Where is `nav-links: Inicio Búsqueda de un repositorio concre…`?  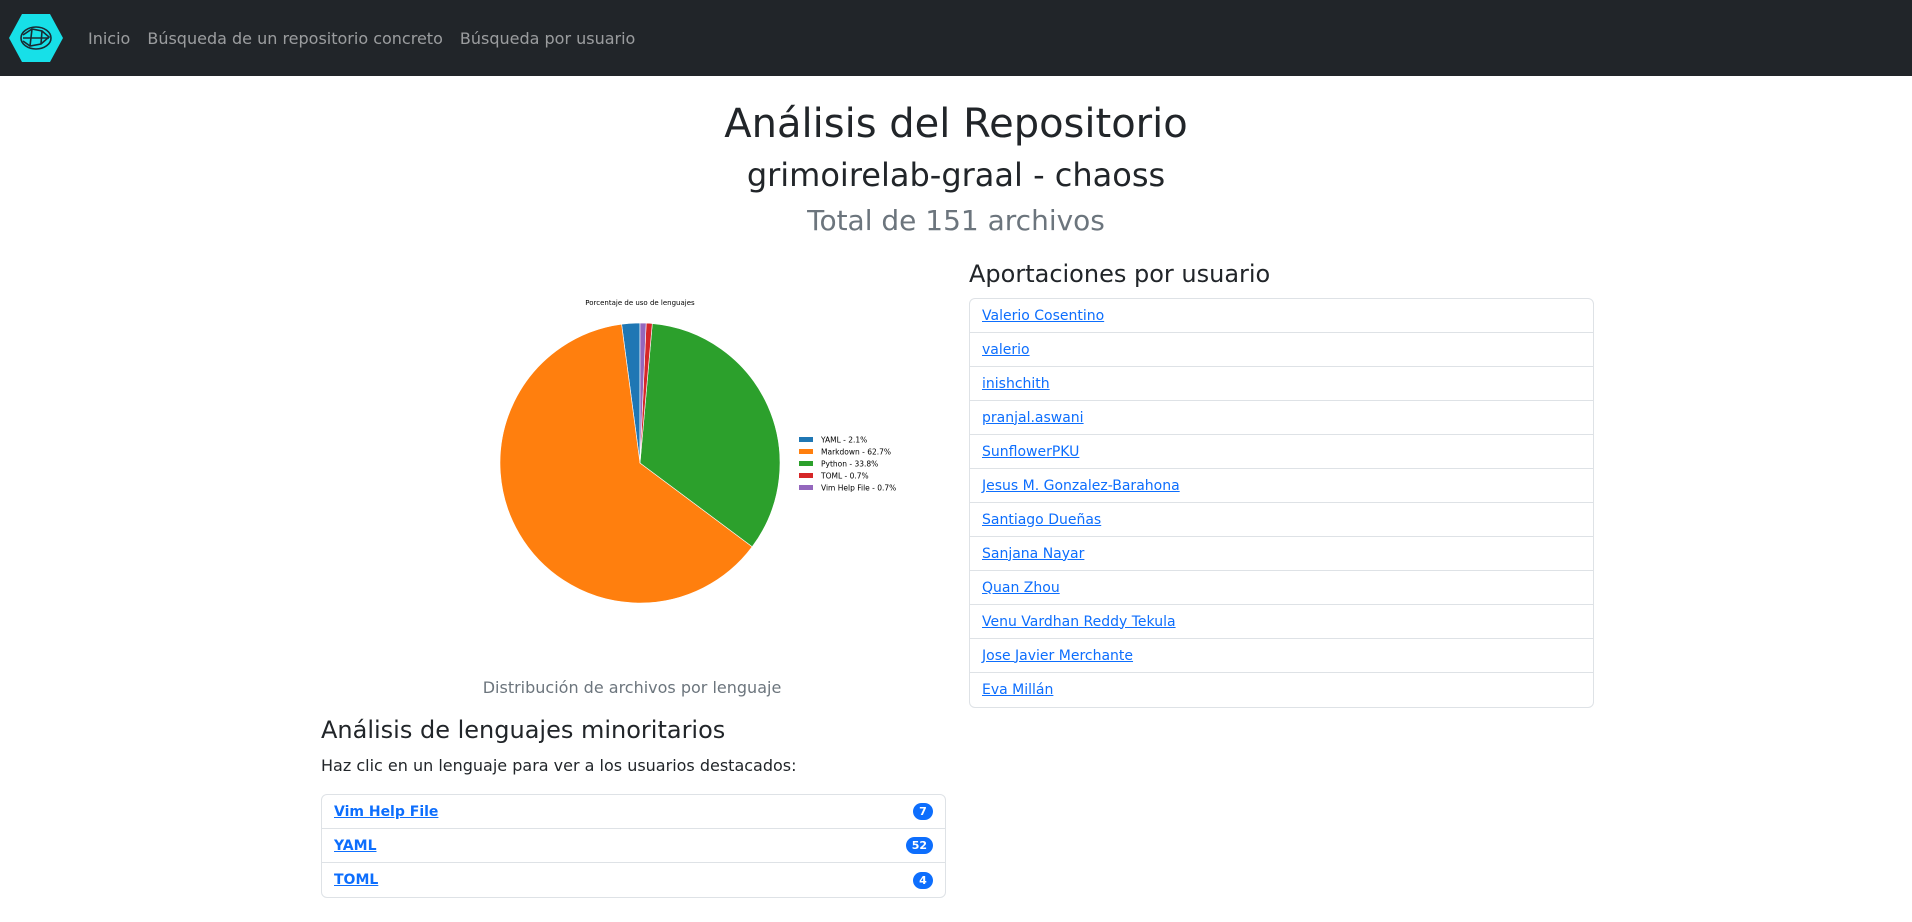
nav-links: Inicio Búsqueda de un repositorio concre… is located at coordinates (370, 38).